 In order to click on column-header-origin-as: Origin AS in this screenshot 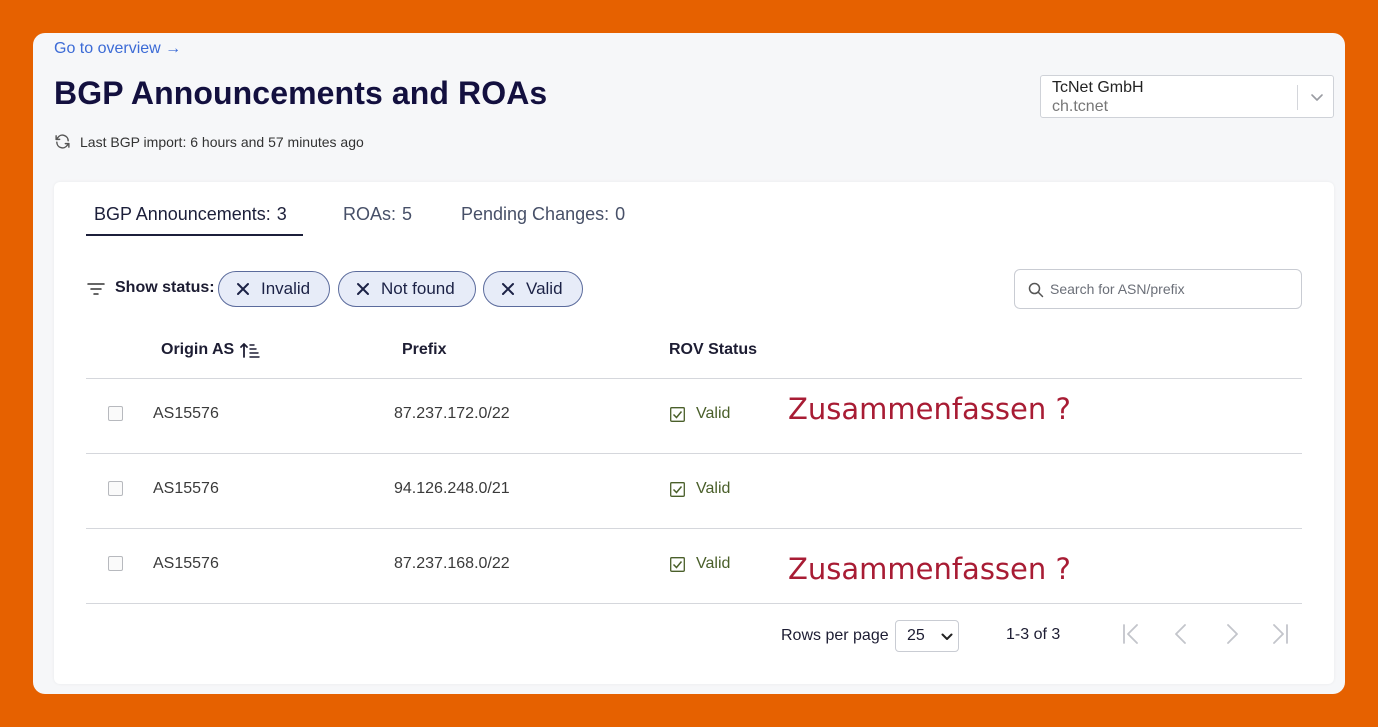, I will do `click(197, 350)`.